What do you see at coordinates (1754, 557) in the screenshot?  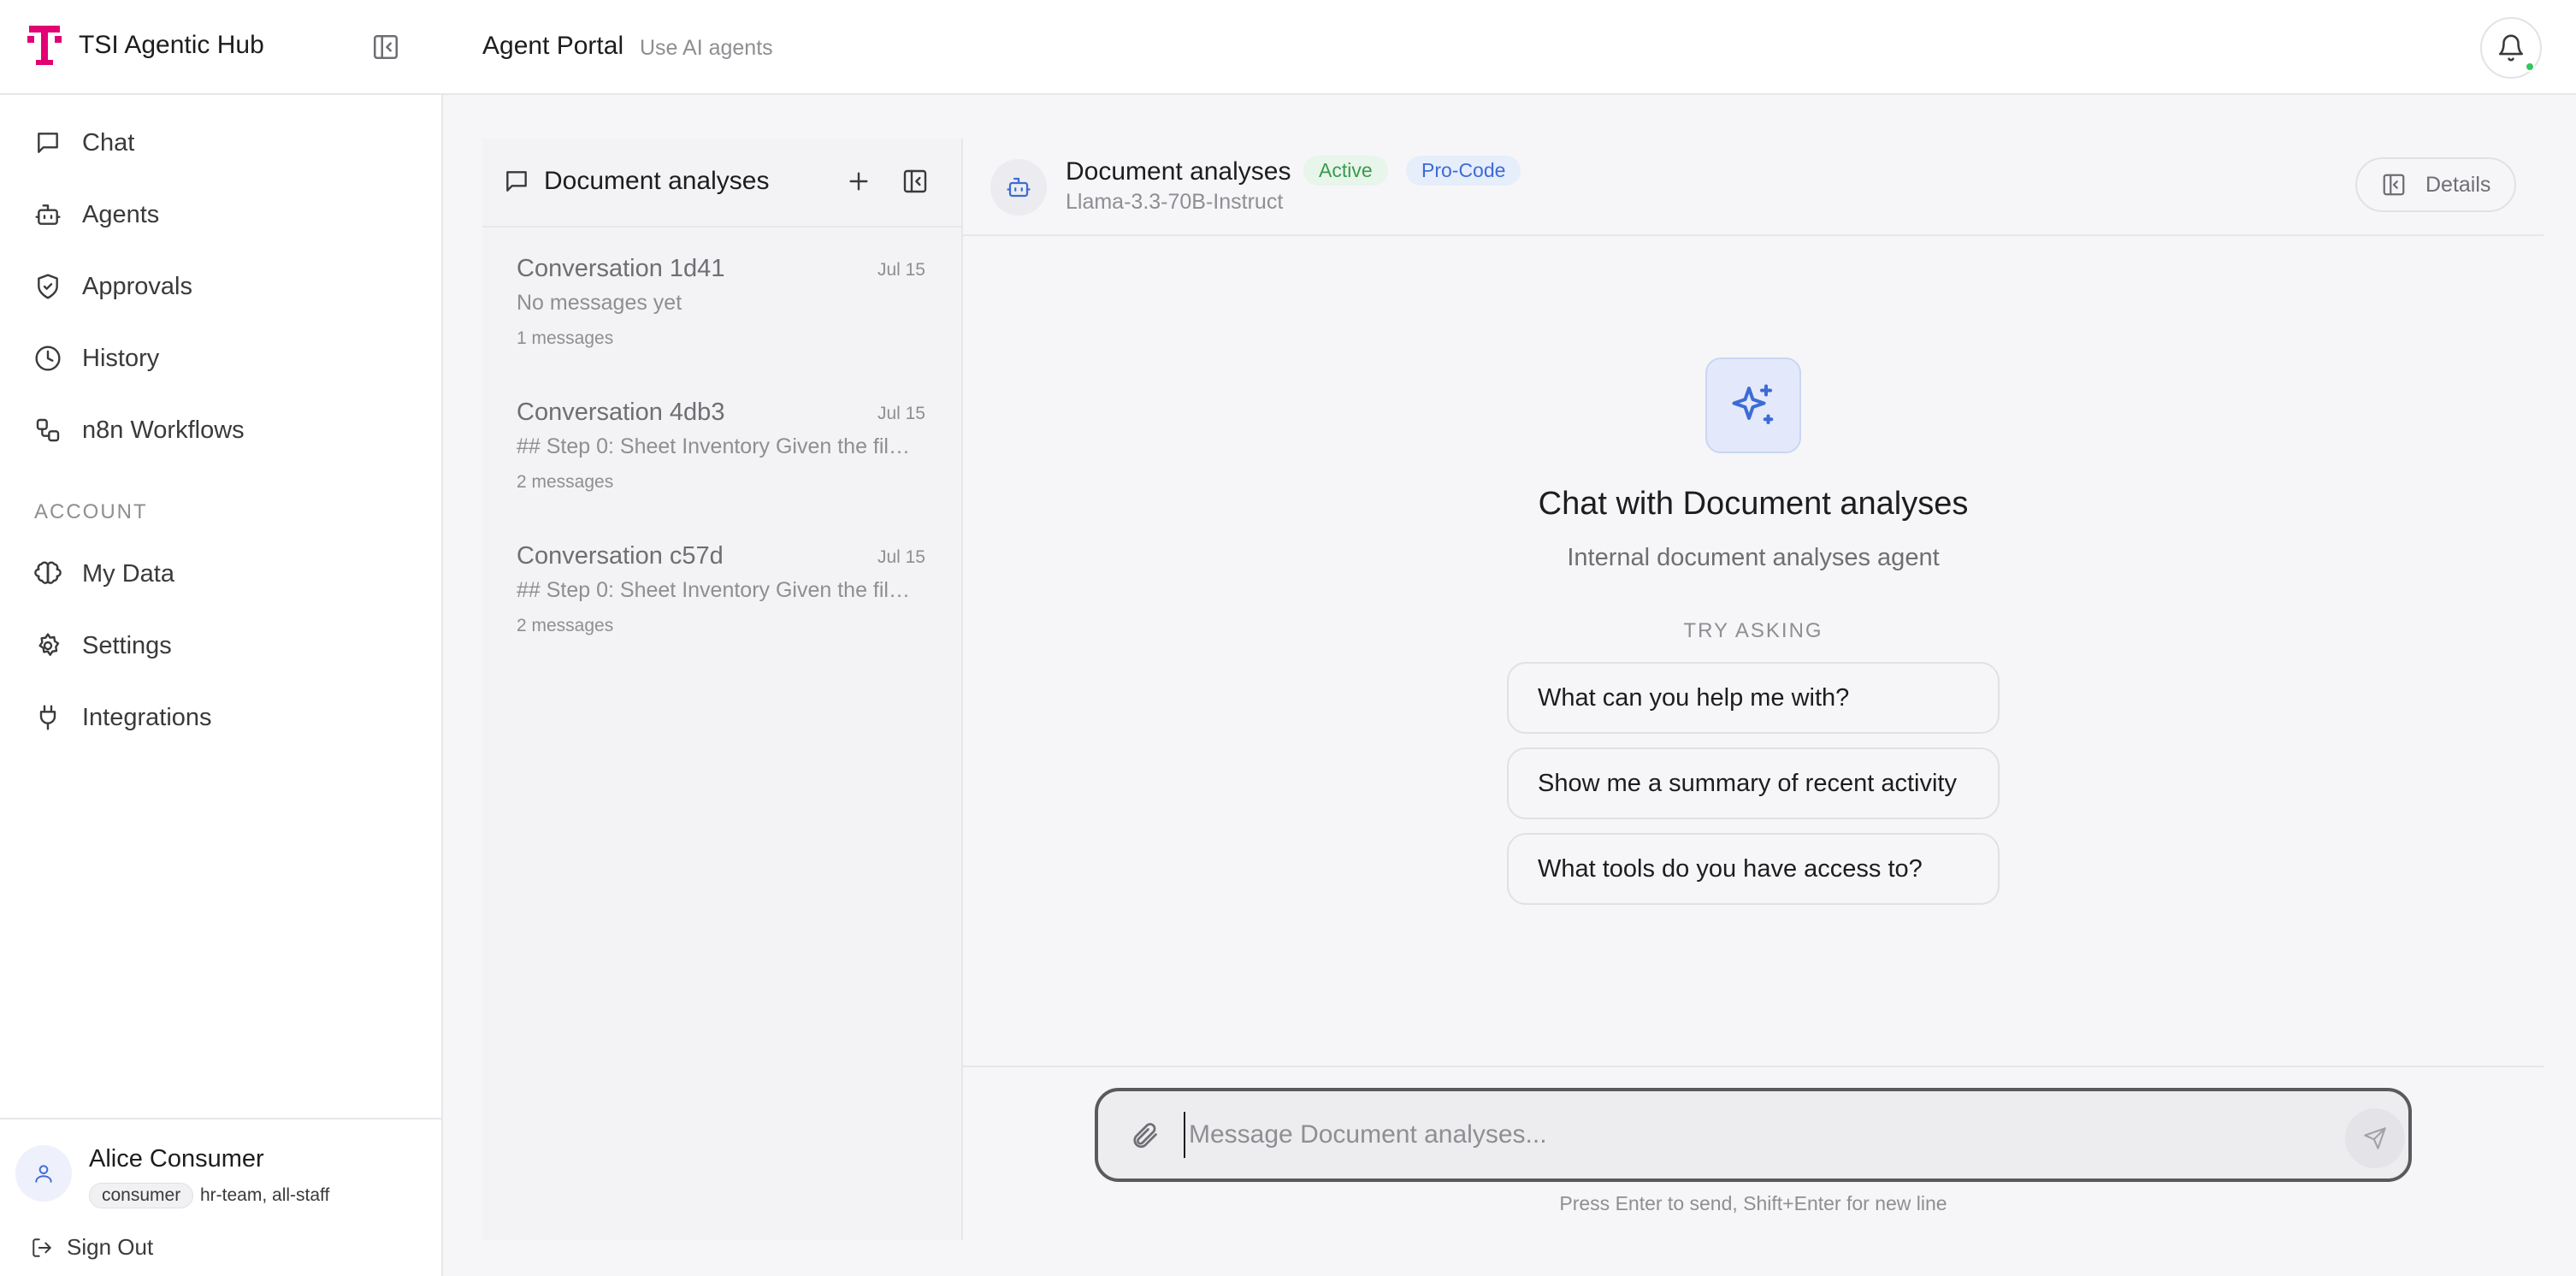 I see `welcome-subtitle: Internal document analyses agent` at bounding box center [1754, 557].